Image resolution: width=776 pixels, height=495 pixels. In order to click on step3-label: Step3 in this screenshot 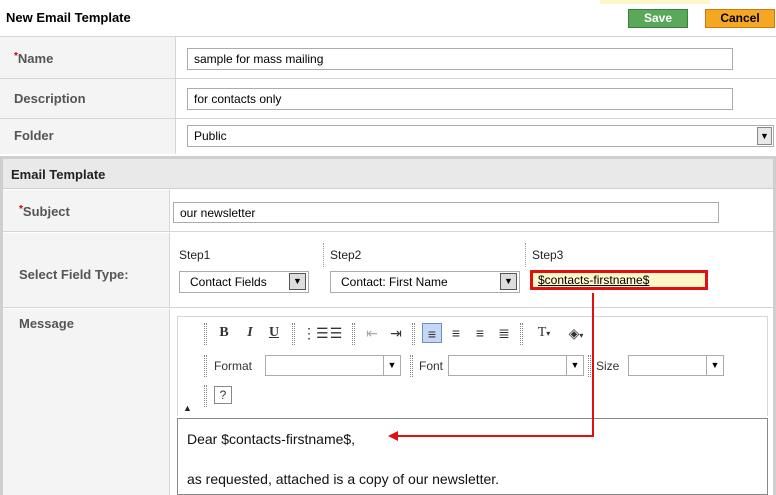, I will do `click(548, 255)`.